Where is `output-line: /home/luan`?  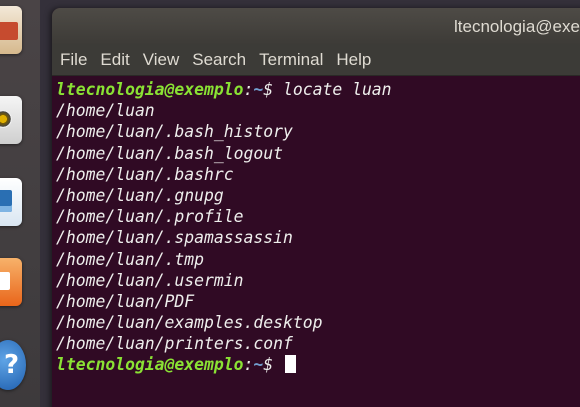 output-line: /home/luan is located at coordinates (105, 111).